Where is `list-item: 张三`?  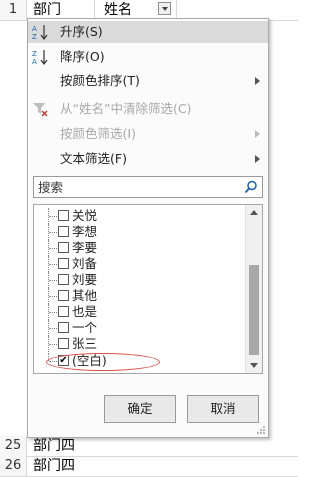 list-item: 张三 is located at coordinates (140, 344).